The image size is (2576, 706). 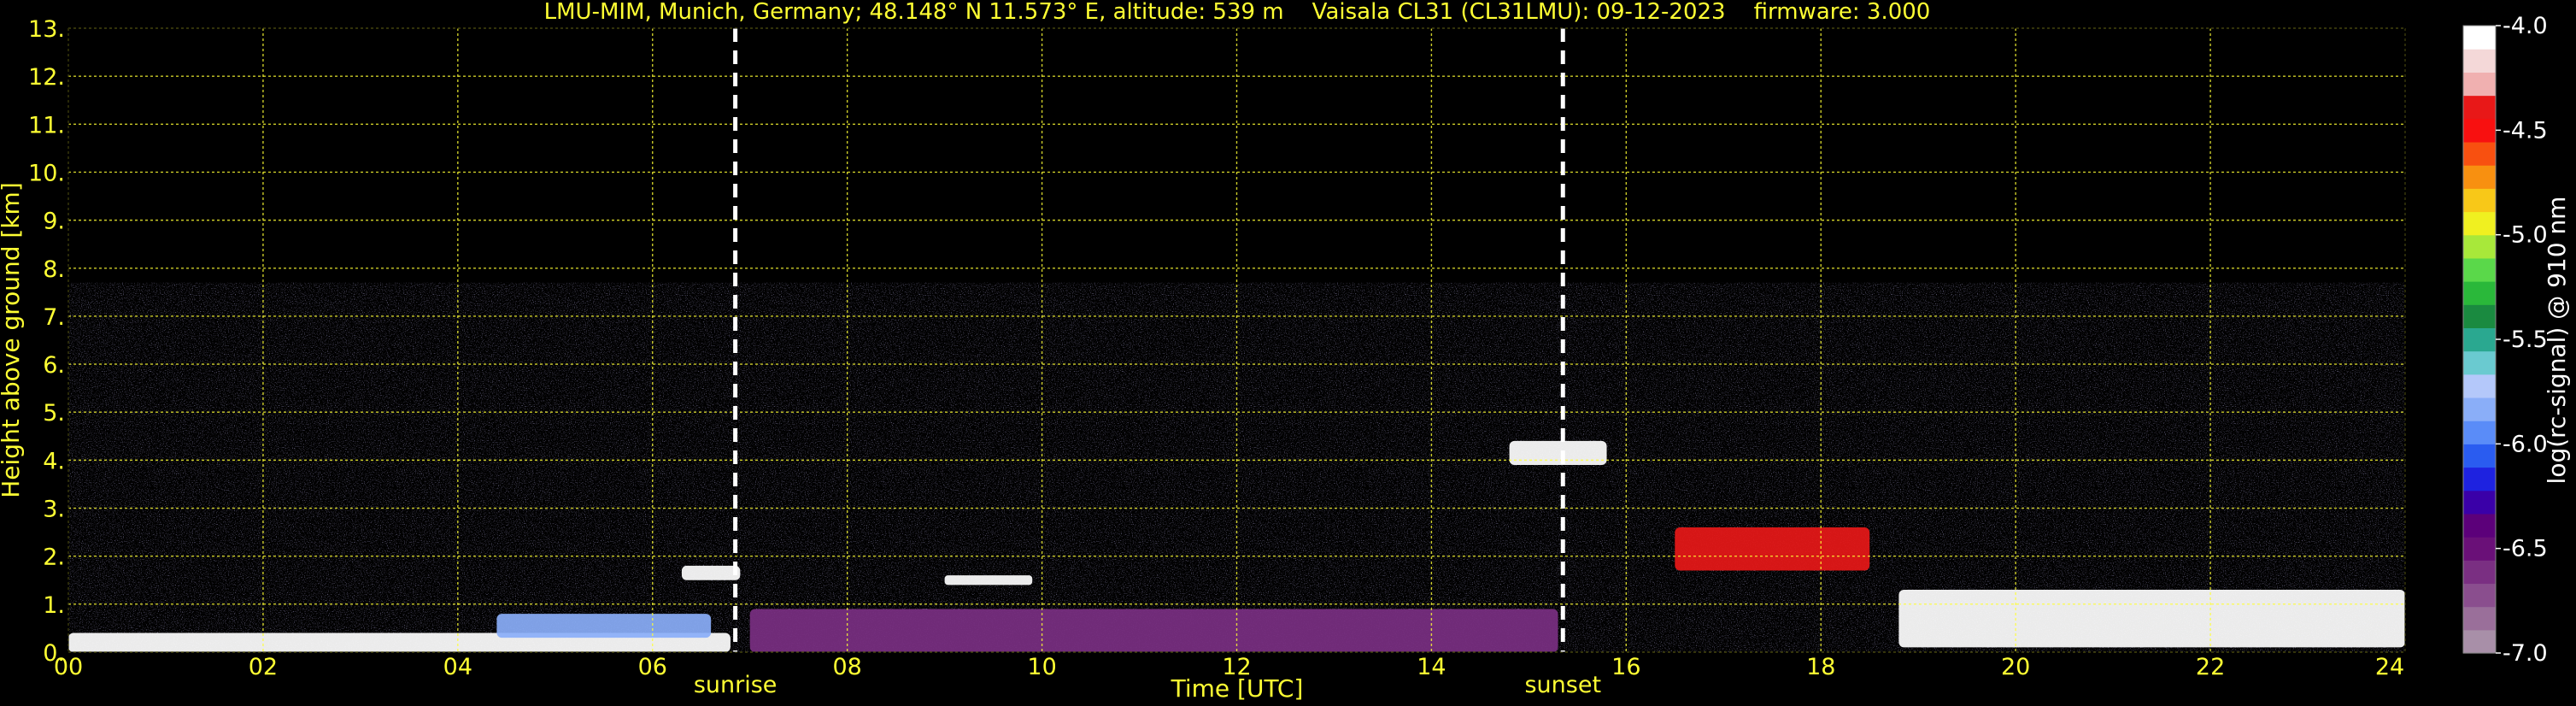 What do you see at coordinates (652, 667) in the screenshot?
I see `x-tick-label: 06` at bounding box center [652, 667].